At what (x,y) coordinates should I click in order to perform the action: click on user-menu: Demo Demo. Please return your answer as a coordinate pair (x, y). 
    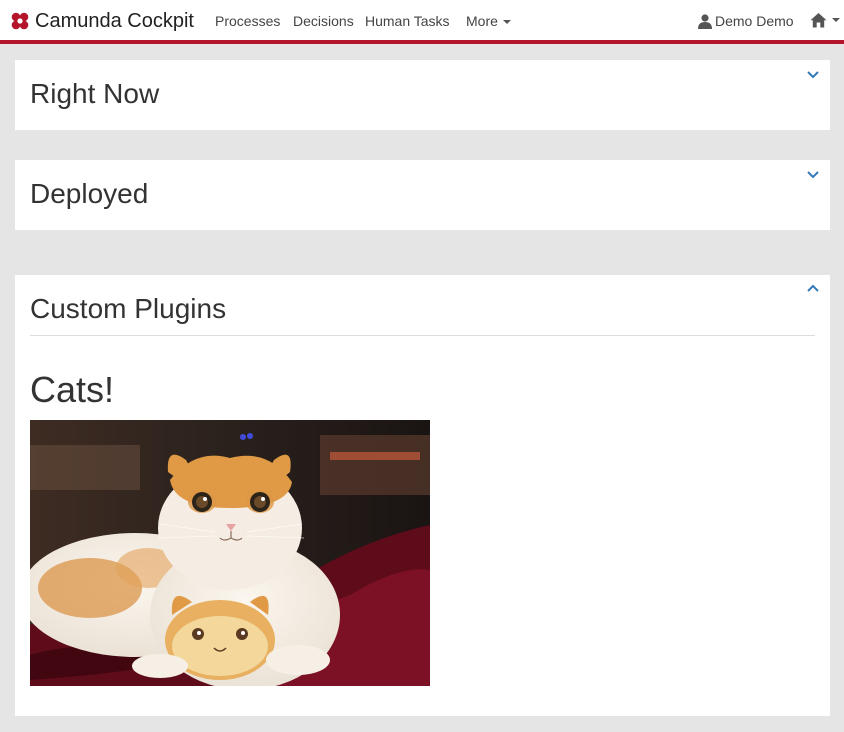
    Looking at the image, I should click on (746, 21).